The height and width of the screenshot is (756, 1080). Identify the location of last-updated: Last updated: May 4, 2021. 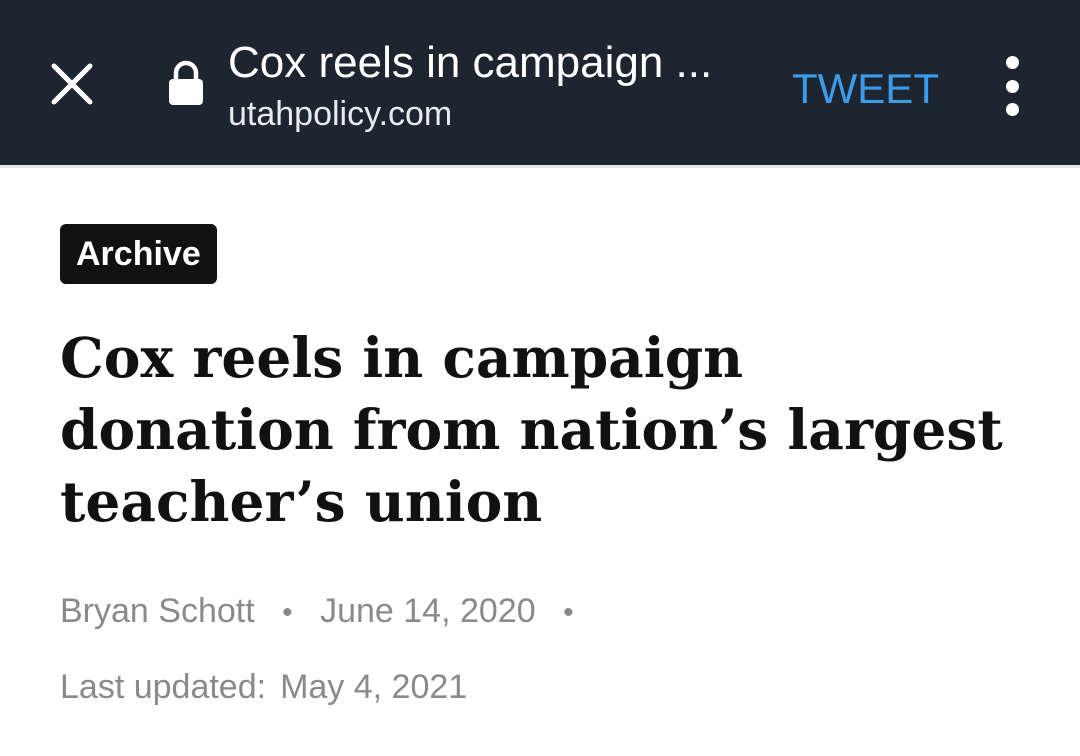
(263, 687).